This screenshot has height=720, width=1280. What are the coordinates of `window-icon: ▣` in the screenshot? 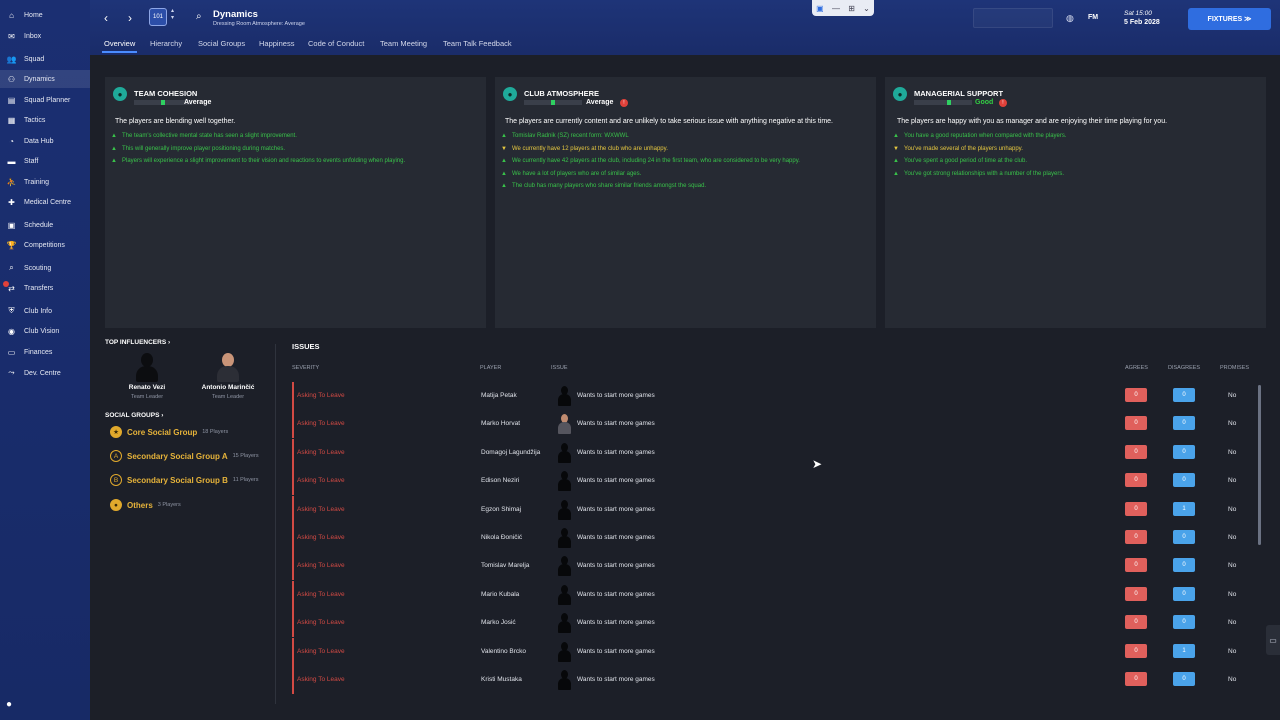 It's located at (820, 8).